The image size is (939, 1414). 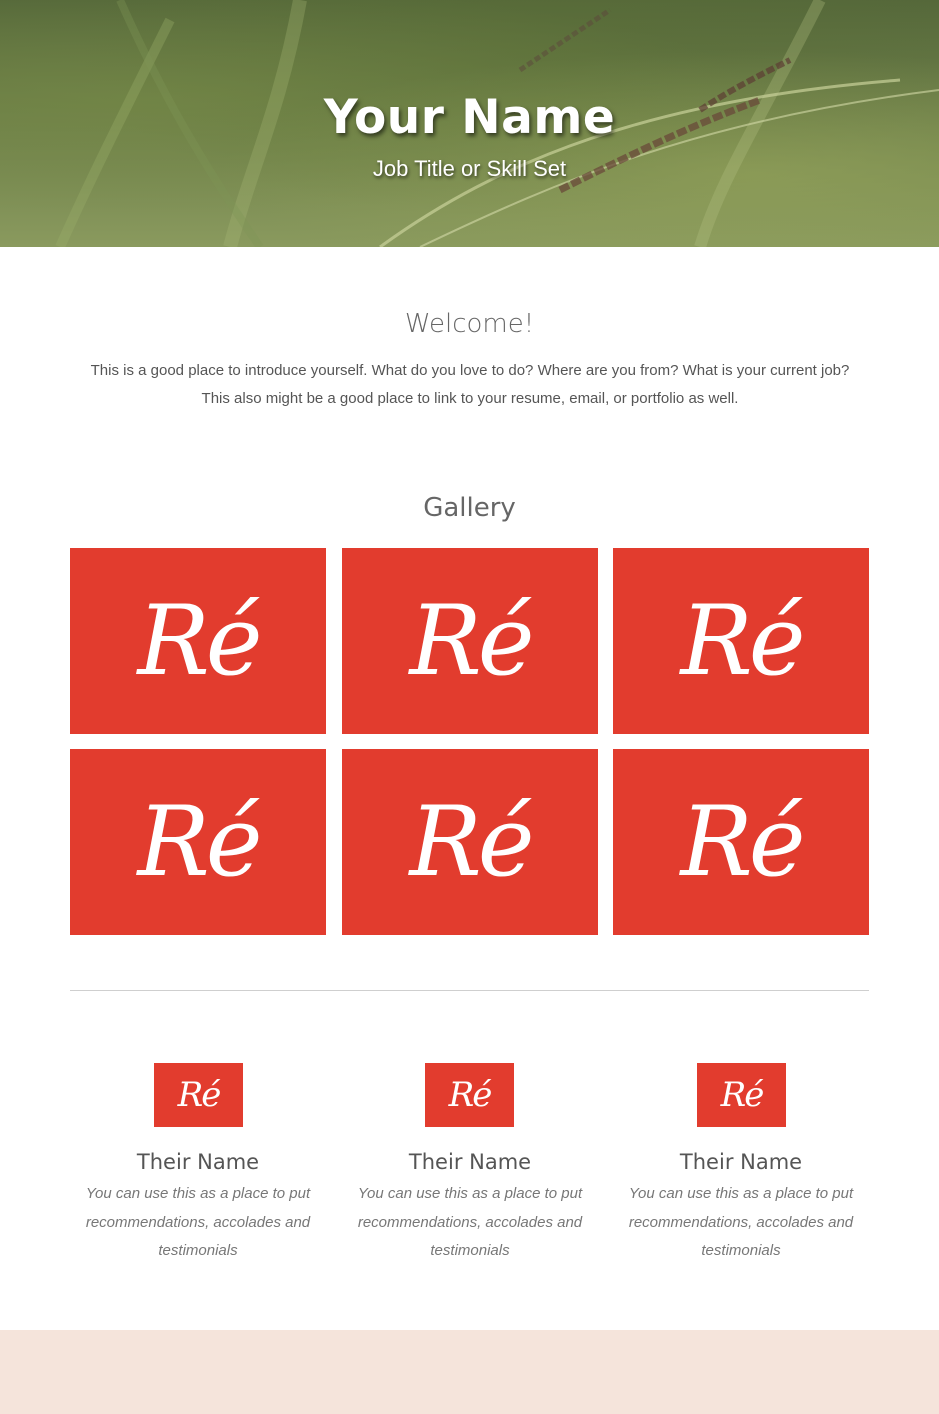 I want to click on hero-subtitle: Job Title or Skill Set, so click(x=469, y=168).